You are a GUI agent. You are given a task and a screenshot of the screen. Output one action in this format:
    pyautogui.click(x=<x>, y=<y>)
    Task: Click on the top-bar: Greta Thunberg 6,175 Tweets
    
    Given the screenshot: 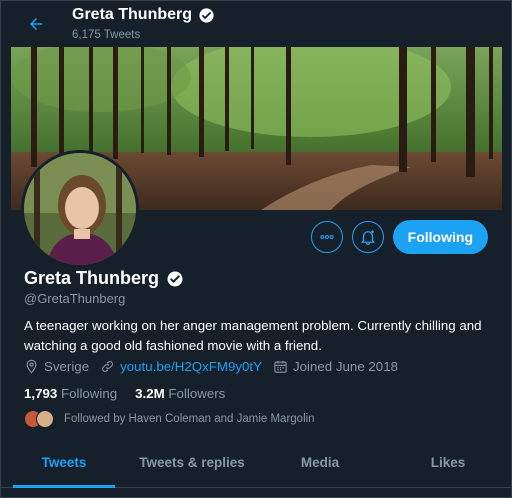 What is the action you would take?
    pyautogui.click(x=256, y=23)
    